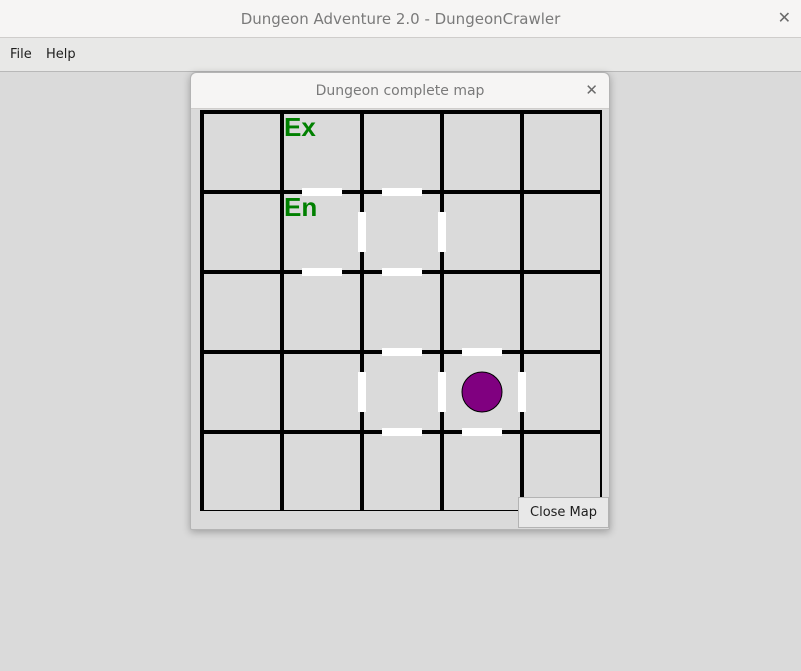 The height and width of the screenshot is (671, 801). What do you see at coordinates (482, 392) in the screenshot?
I see `player-token-icon` at bounding box center [482, 392].